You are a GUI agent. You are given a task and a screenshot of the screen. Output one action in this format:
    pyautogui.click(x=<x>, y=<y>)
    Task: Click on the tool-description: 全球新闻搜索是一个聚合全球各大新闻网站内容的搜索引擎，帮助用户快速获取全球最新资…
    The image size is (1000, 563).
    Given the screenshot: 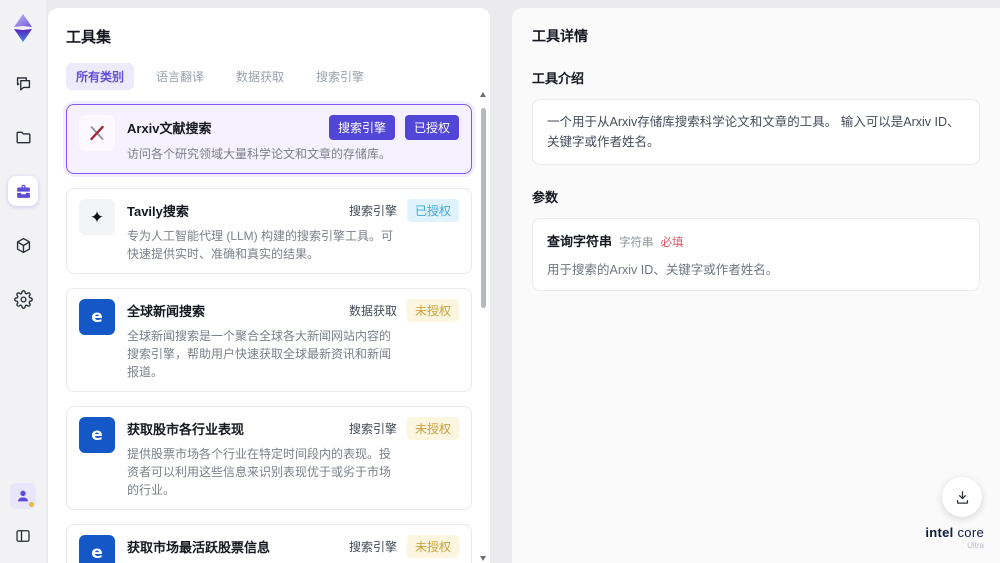 What is the action you would take?
    pyautogui.click(x=259, y=354)
    